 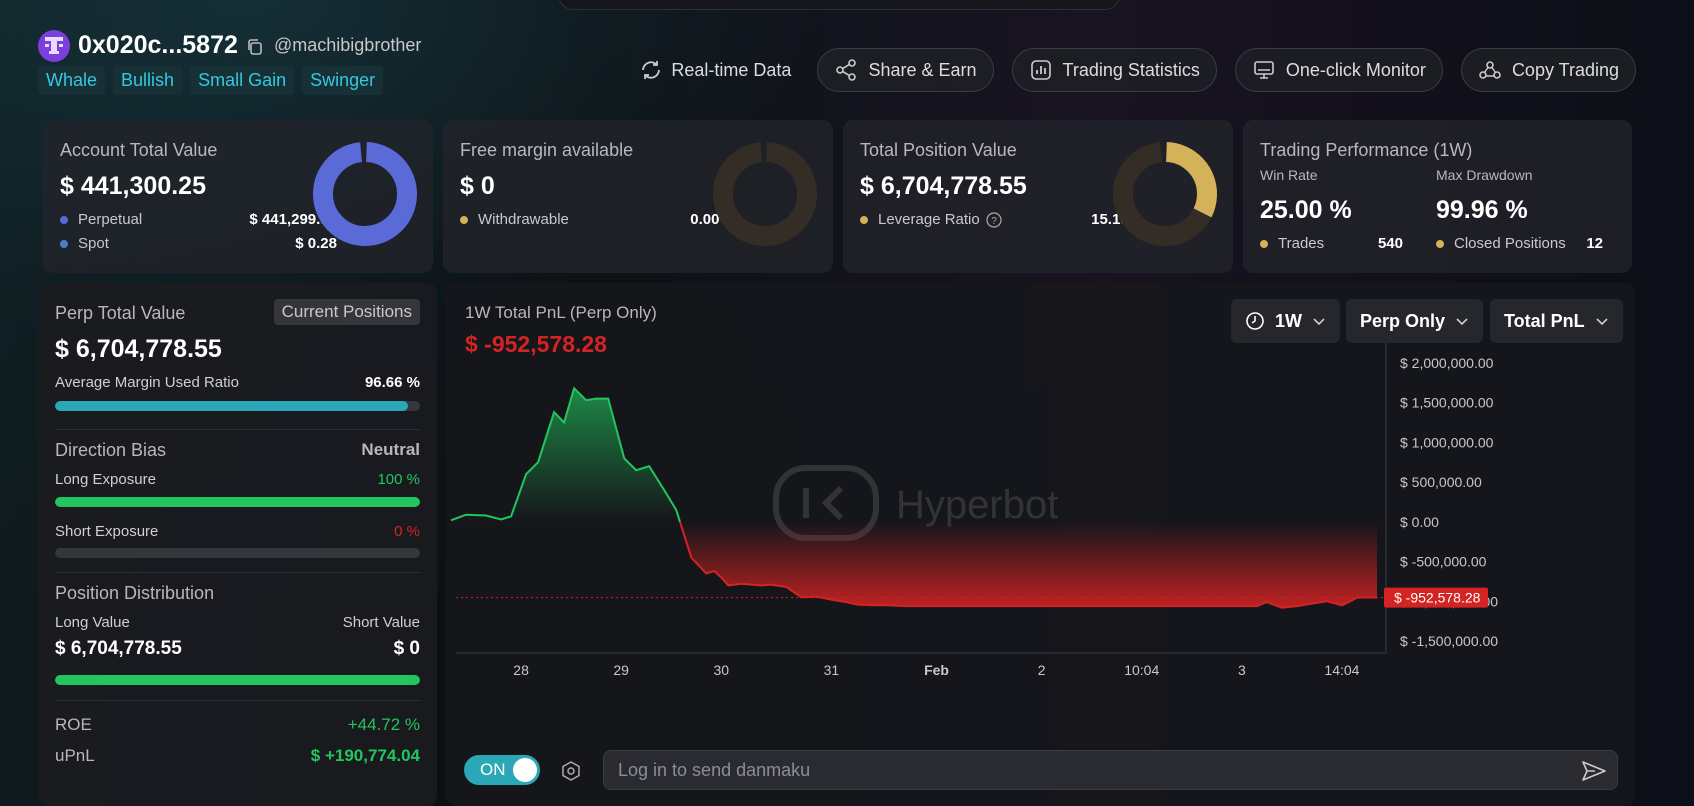 I want to click on long-value: $ 6,704,778.55, so click(x=118, y=648).